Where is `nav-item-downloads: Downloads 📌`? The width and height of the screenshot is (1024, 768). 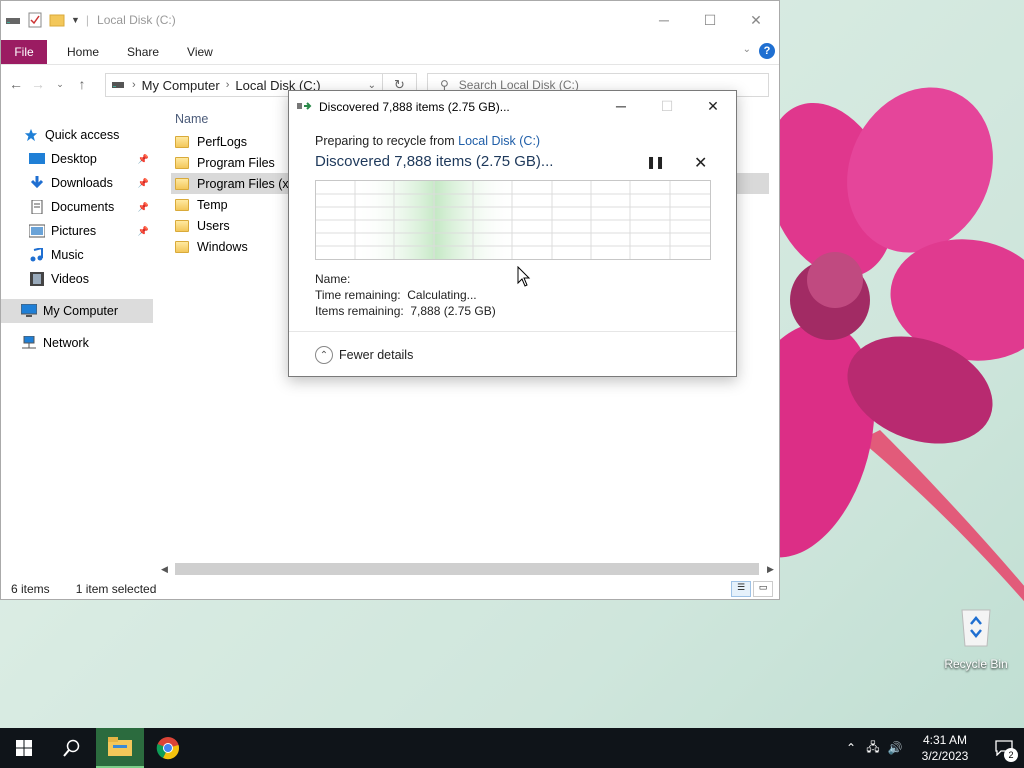
nav-item-downloads: Downloads 📌 is located at coordinates (77, 183).